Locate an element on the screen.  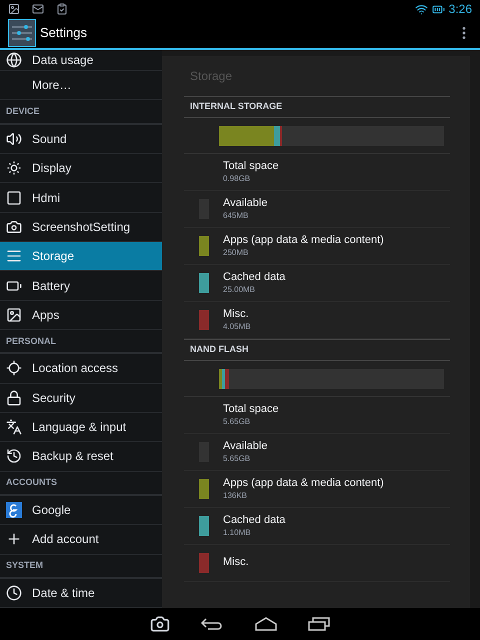
square-icon is located at coordinates (14, 198).